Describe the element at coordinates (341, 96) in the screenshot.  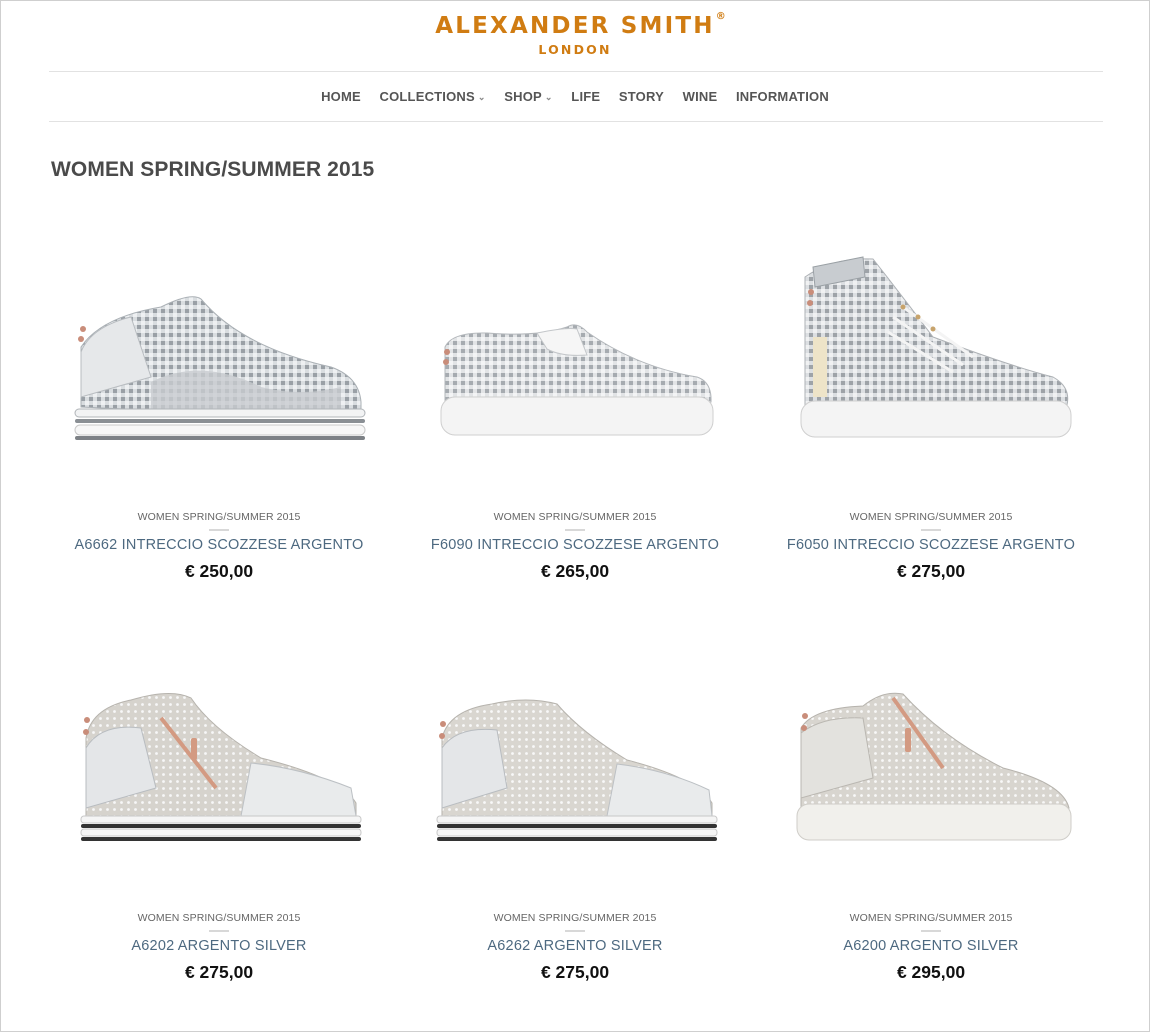
I see `nav-home: HOME` at that location.